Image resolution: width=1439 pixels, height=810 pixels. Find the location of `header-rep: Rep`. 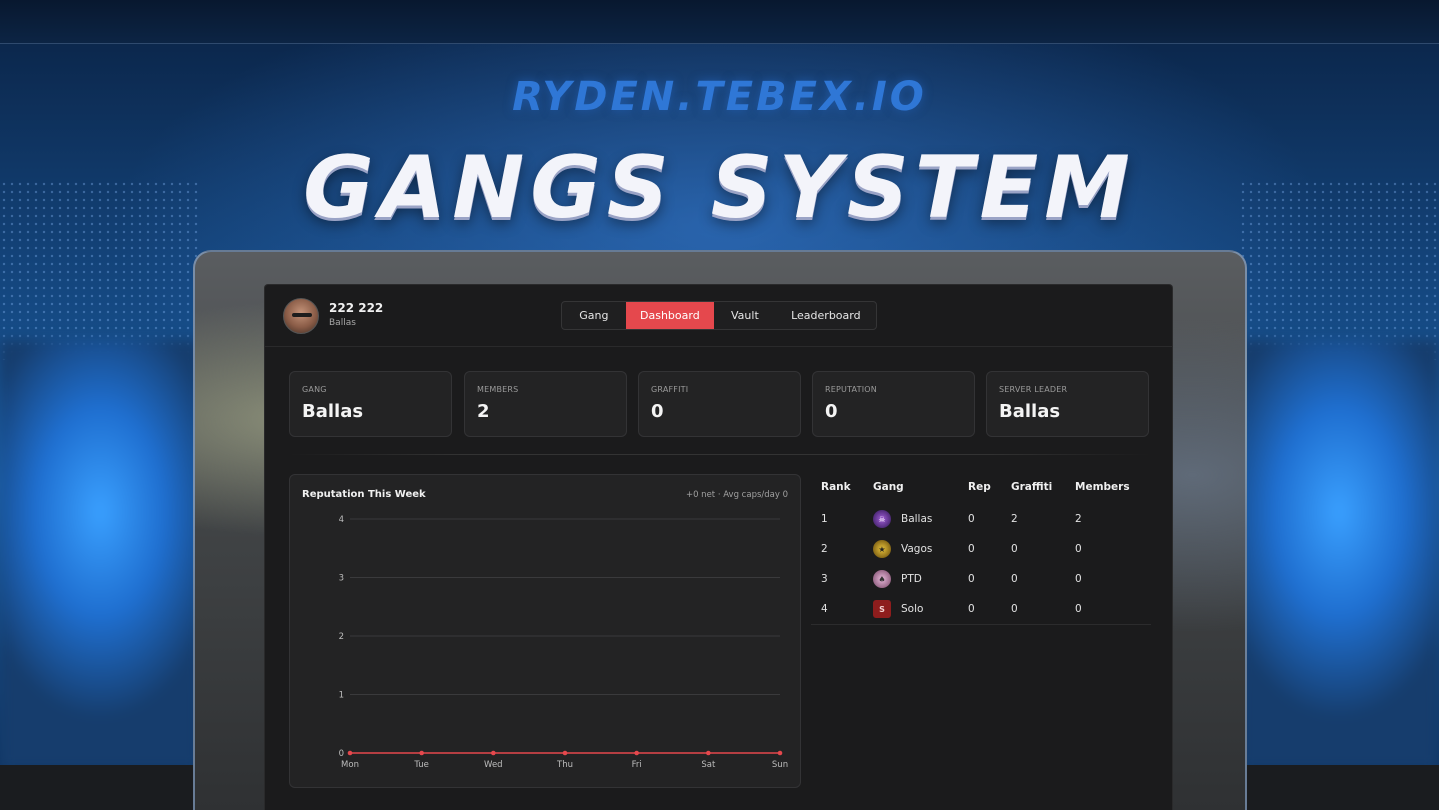

header-rep: Rep is located at coordinates (979, 487).